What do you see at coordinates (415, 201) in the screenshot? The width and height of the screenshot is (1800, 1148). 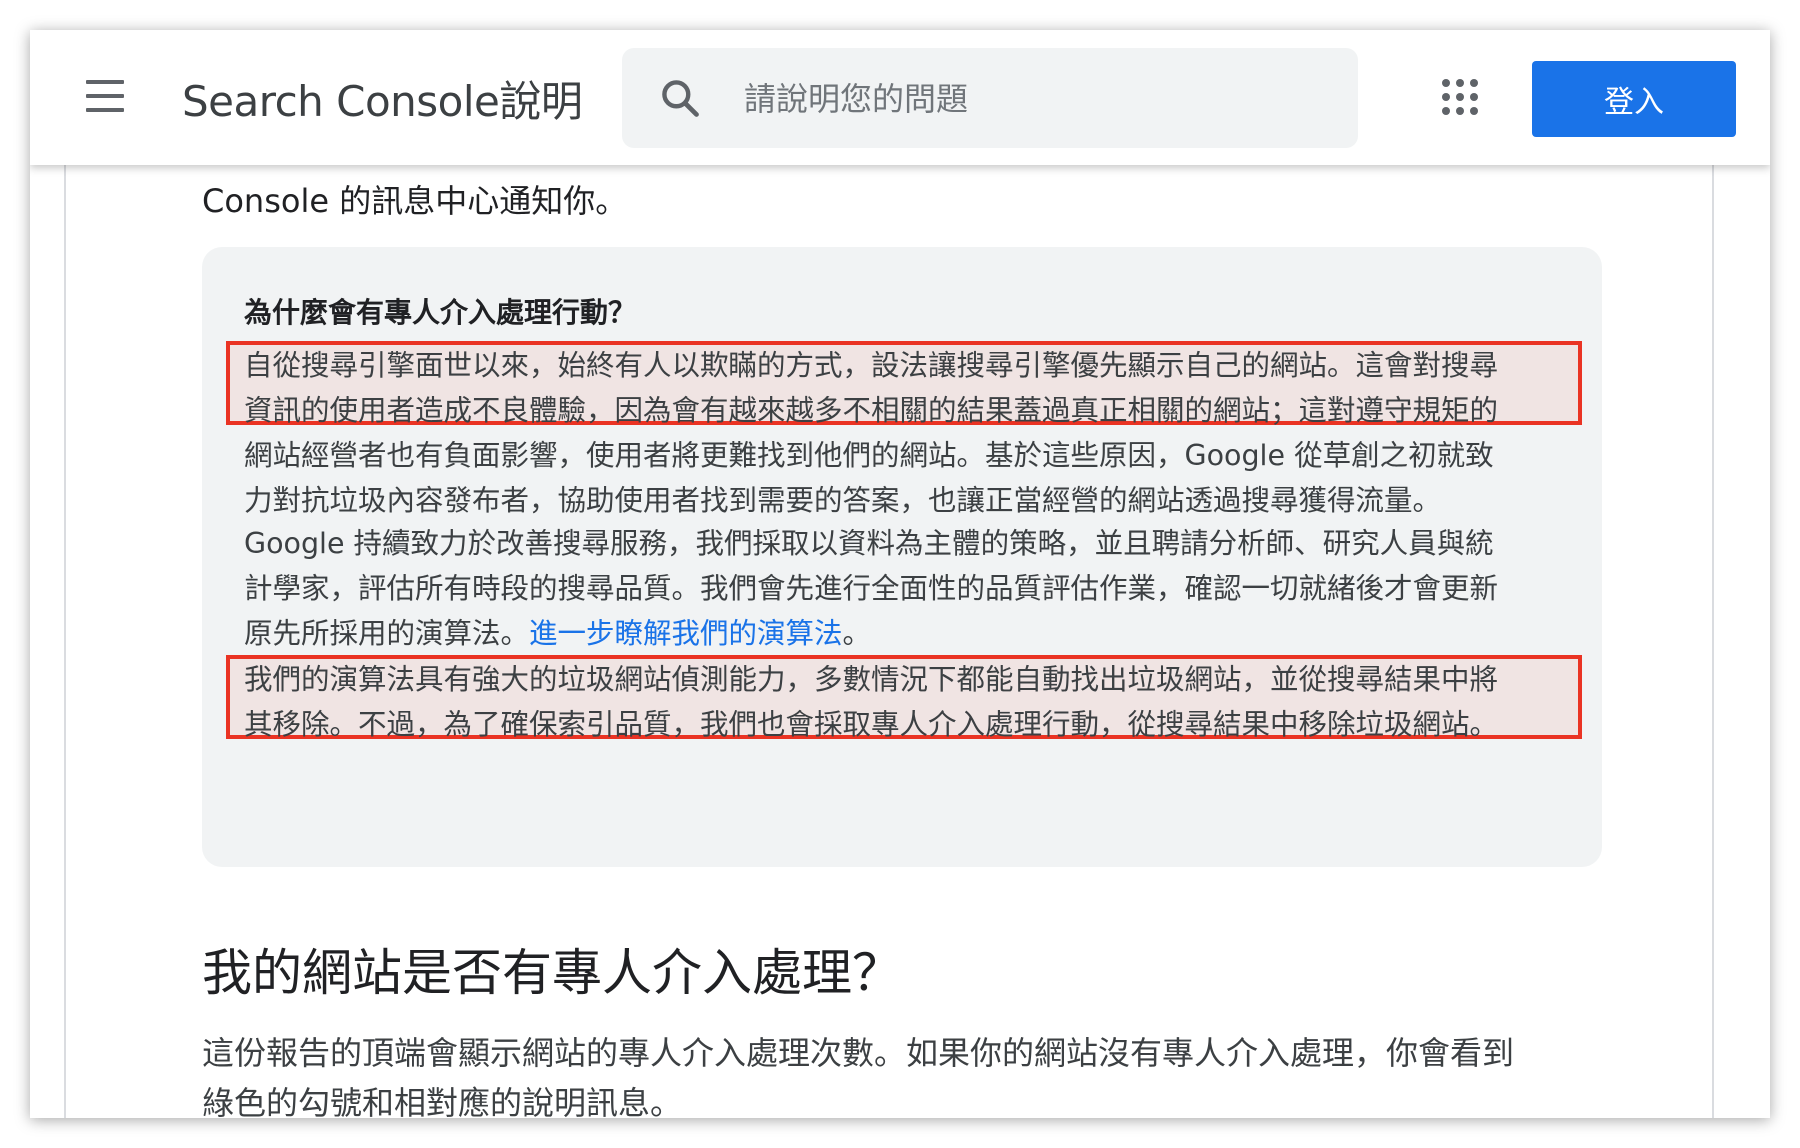 I see `intro-text: Console 的訊息中心通知你。` at bounding box center [415, 201].